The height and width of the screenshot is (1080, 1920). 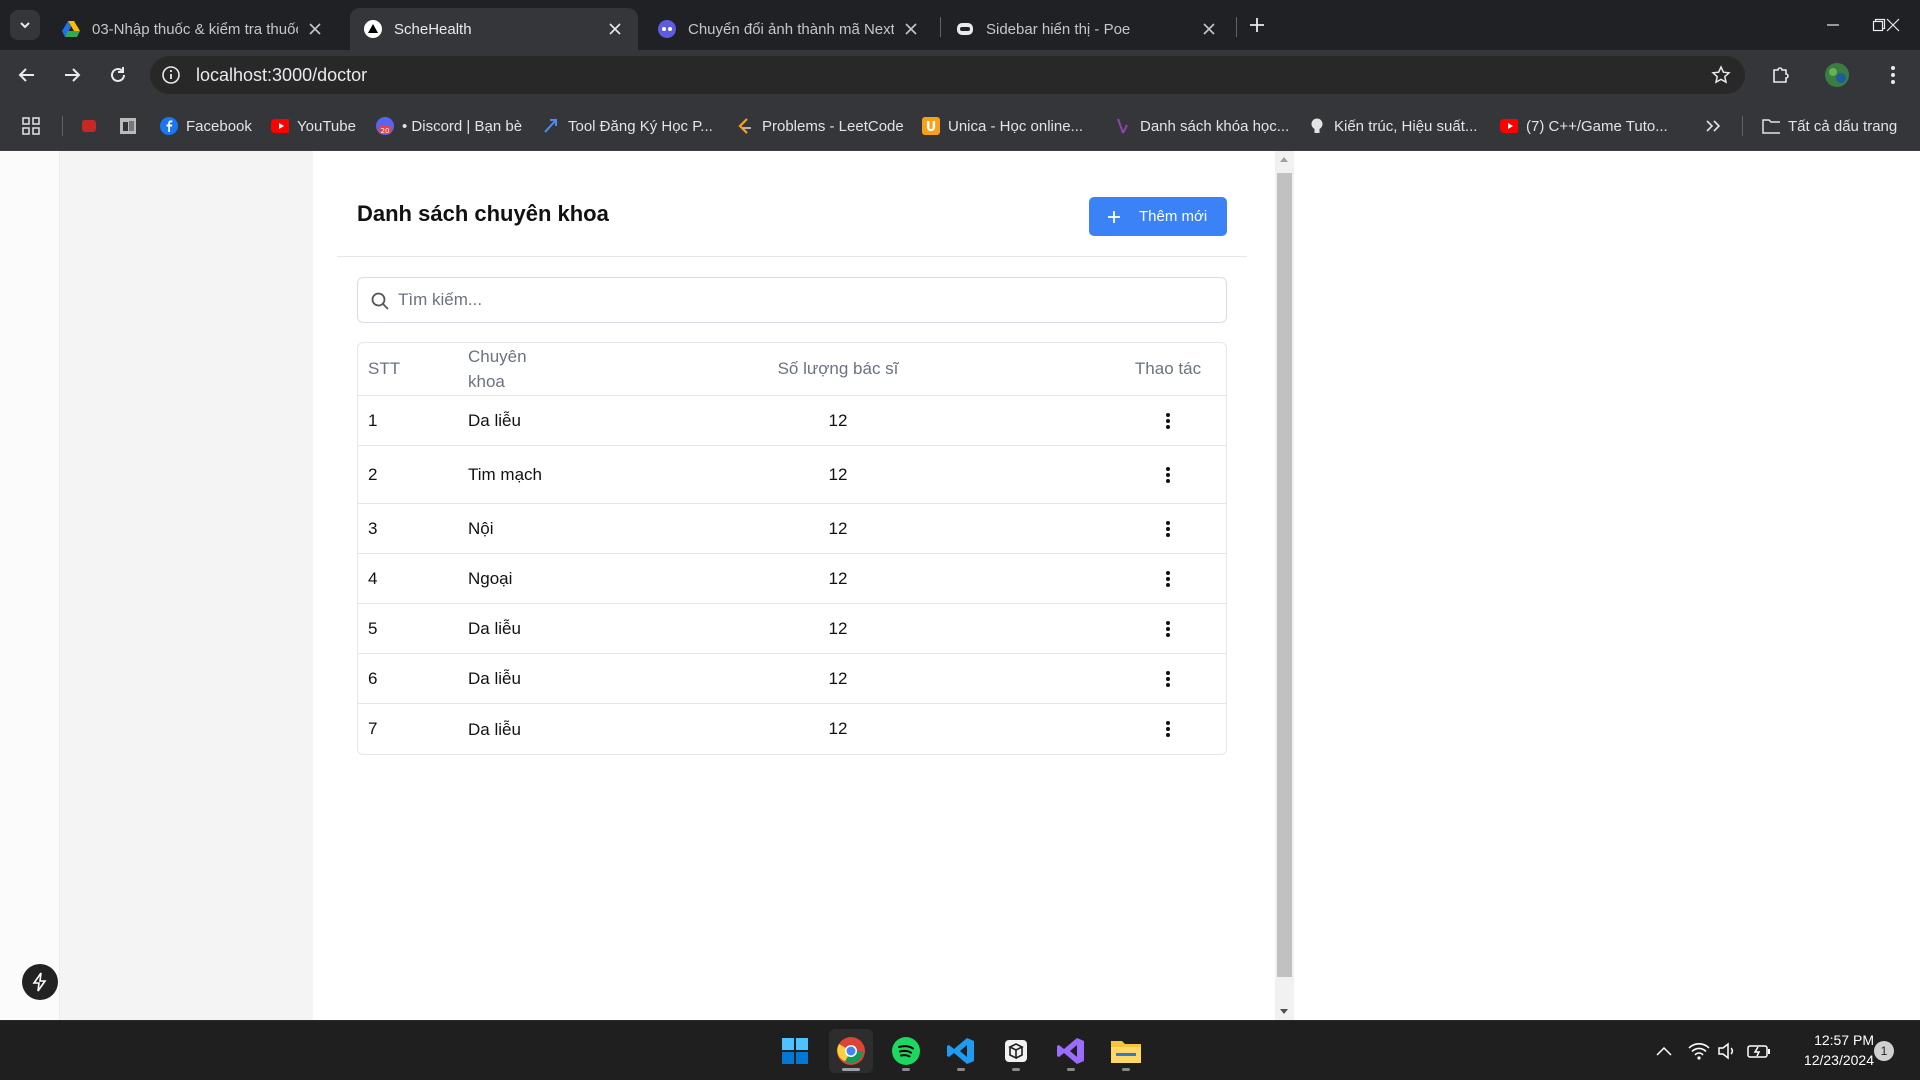 What do you see at coordinates (798, 300) in the screenshot?
I see `search-input` at bounding box center [798, 300].